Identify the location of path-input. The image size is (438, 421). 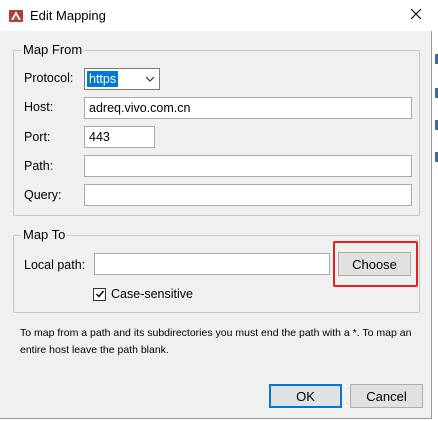
(248, 166).